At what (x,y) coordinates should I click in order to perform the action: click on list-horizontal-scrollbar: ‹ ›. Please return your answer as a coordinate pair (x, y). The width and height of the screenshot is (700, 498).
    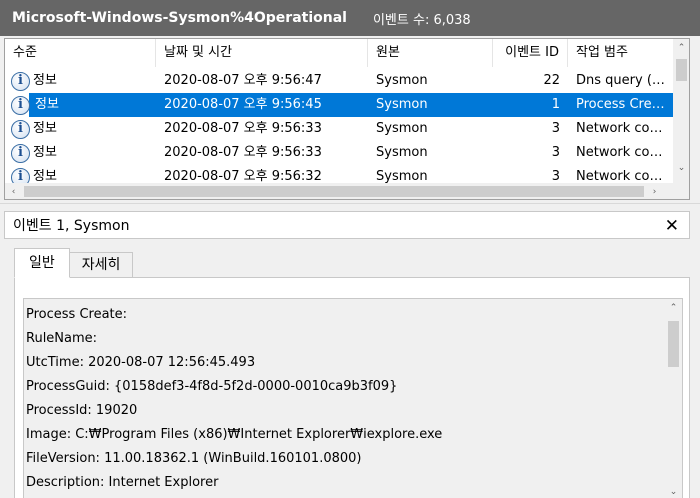
    Looking at the image, I should click on (339, 191).